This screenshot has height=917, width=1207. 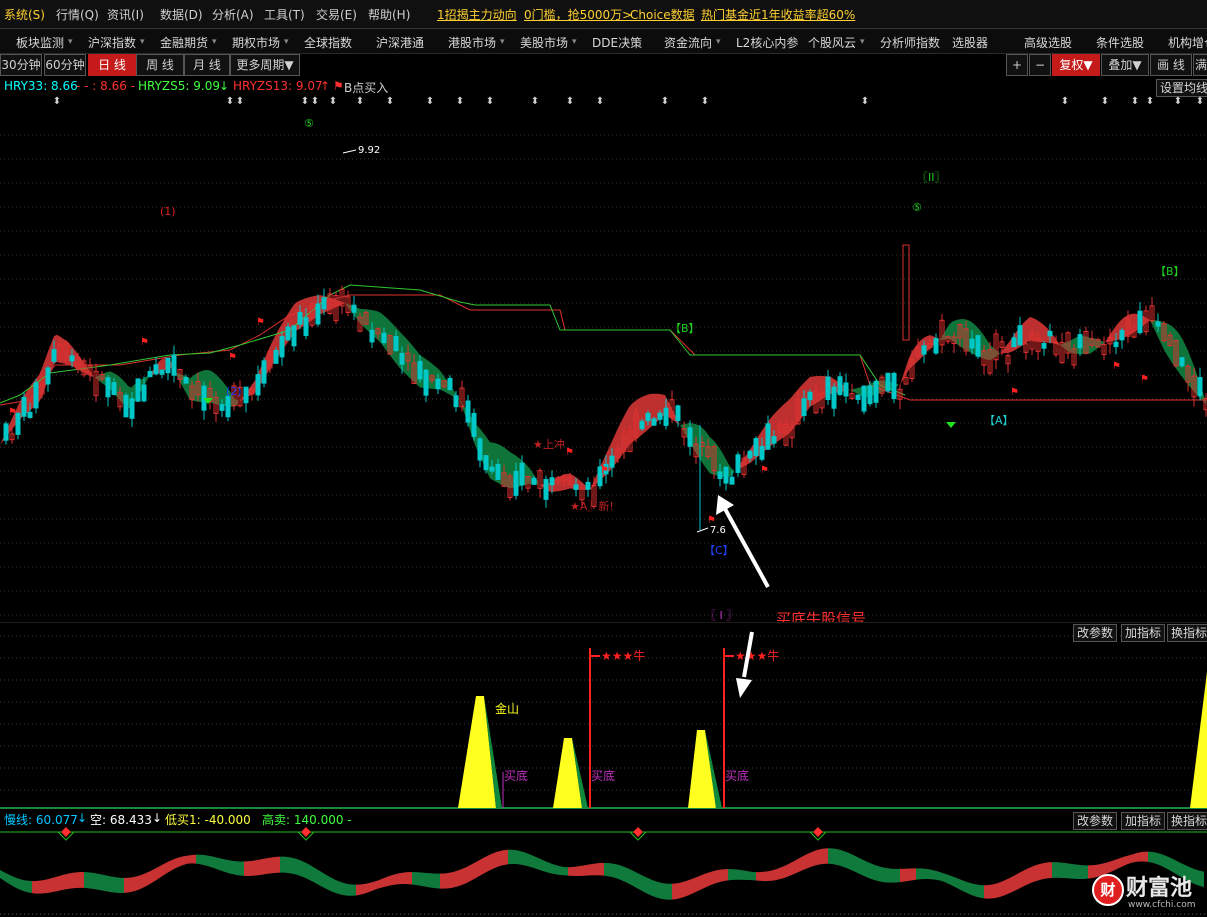 I want to click on nav-item: 板块监测, so click(x=40, y=42).